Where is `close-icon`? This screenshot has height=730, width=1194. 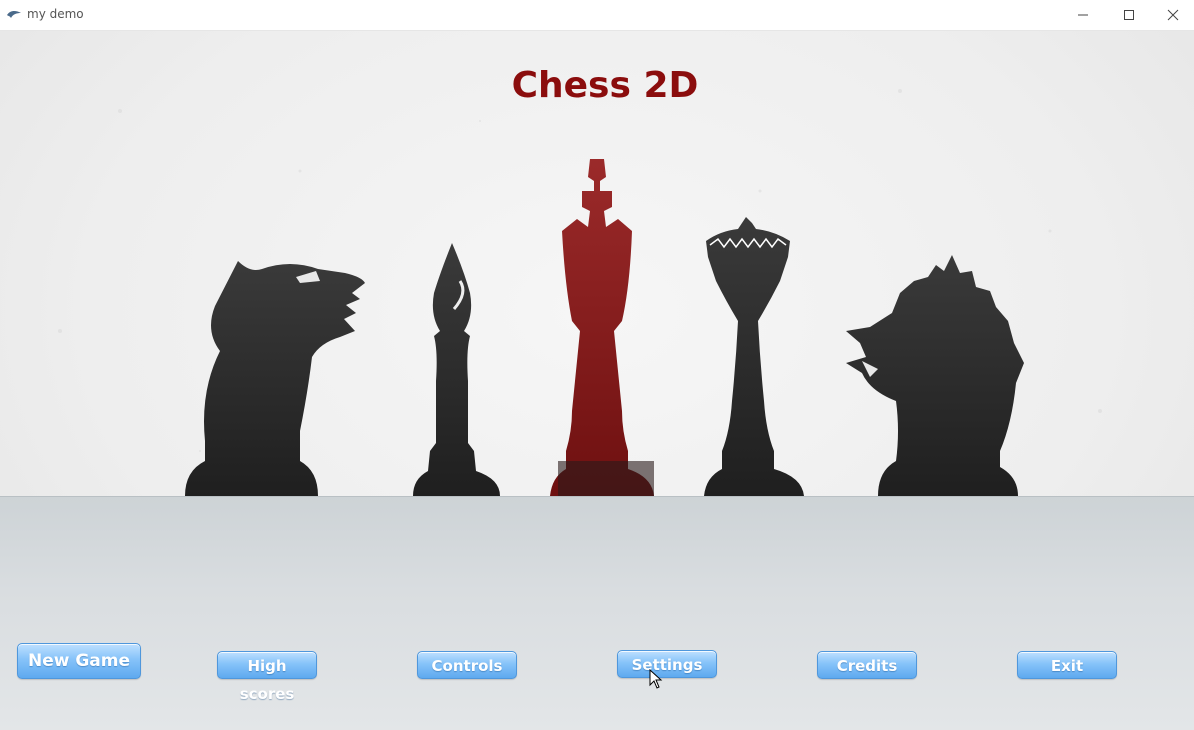
close-icon is located at coordinates (1173, 15).